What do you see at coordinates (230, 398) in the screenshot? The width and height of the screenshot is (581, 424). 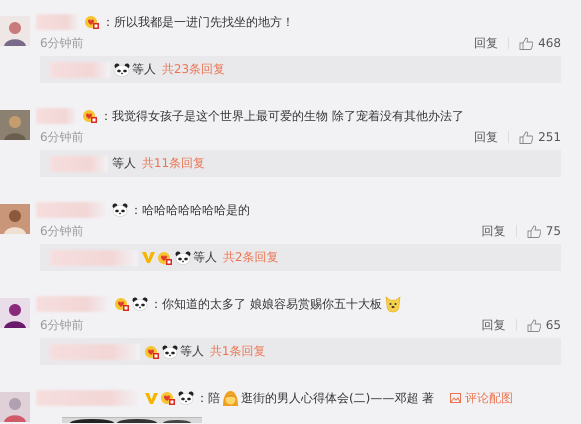 I see `girl-emoji-icon` at bounding box center [230, 398].